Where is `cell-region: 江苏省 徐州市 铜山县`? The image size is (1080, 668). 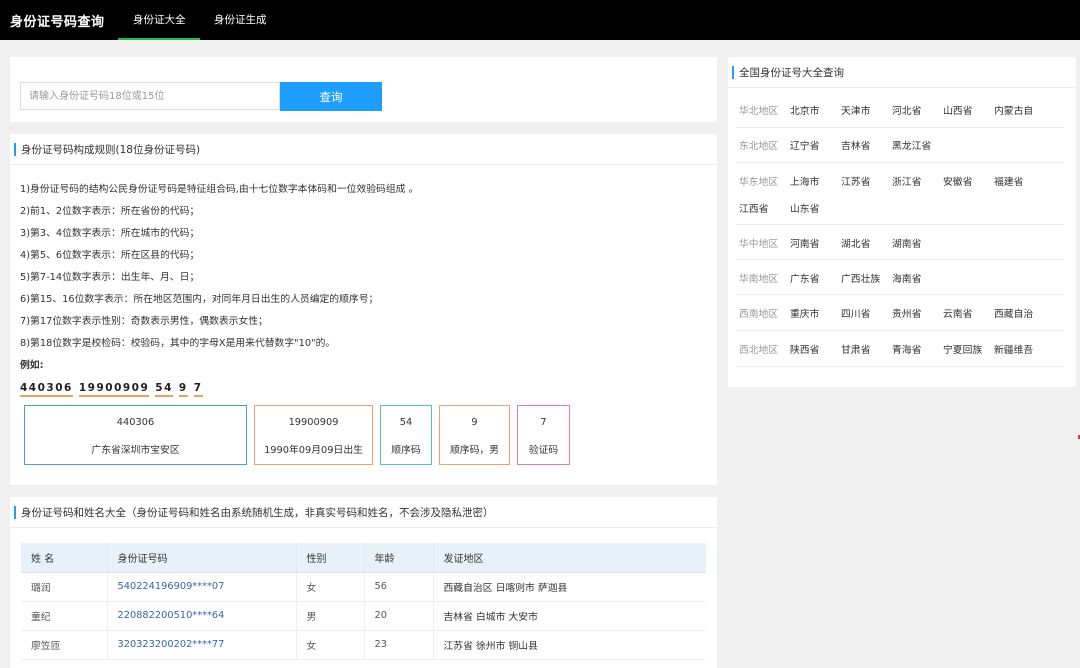
cell-region: 江苏省 徐州市 铜山县 is located at coordinates (569, 645).